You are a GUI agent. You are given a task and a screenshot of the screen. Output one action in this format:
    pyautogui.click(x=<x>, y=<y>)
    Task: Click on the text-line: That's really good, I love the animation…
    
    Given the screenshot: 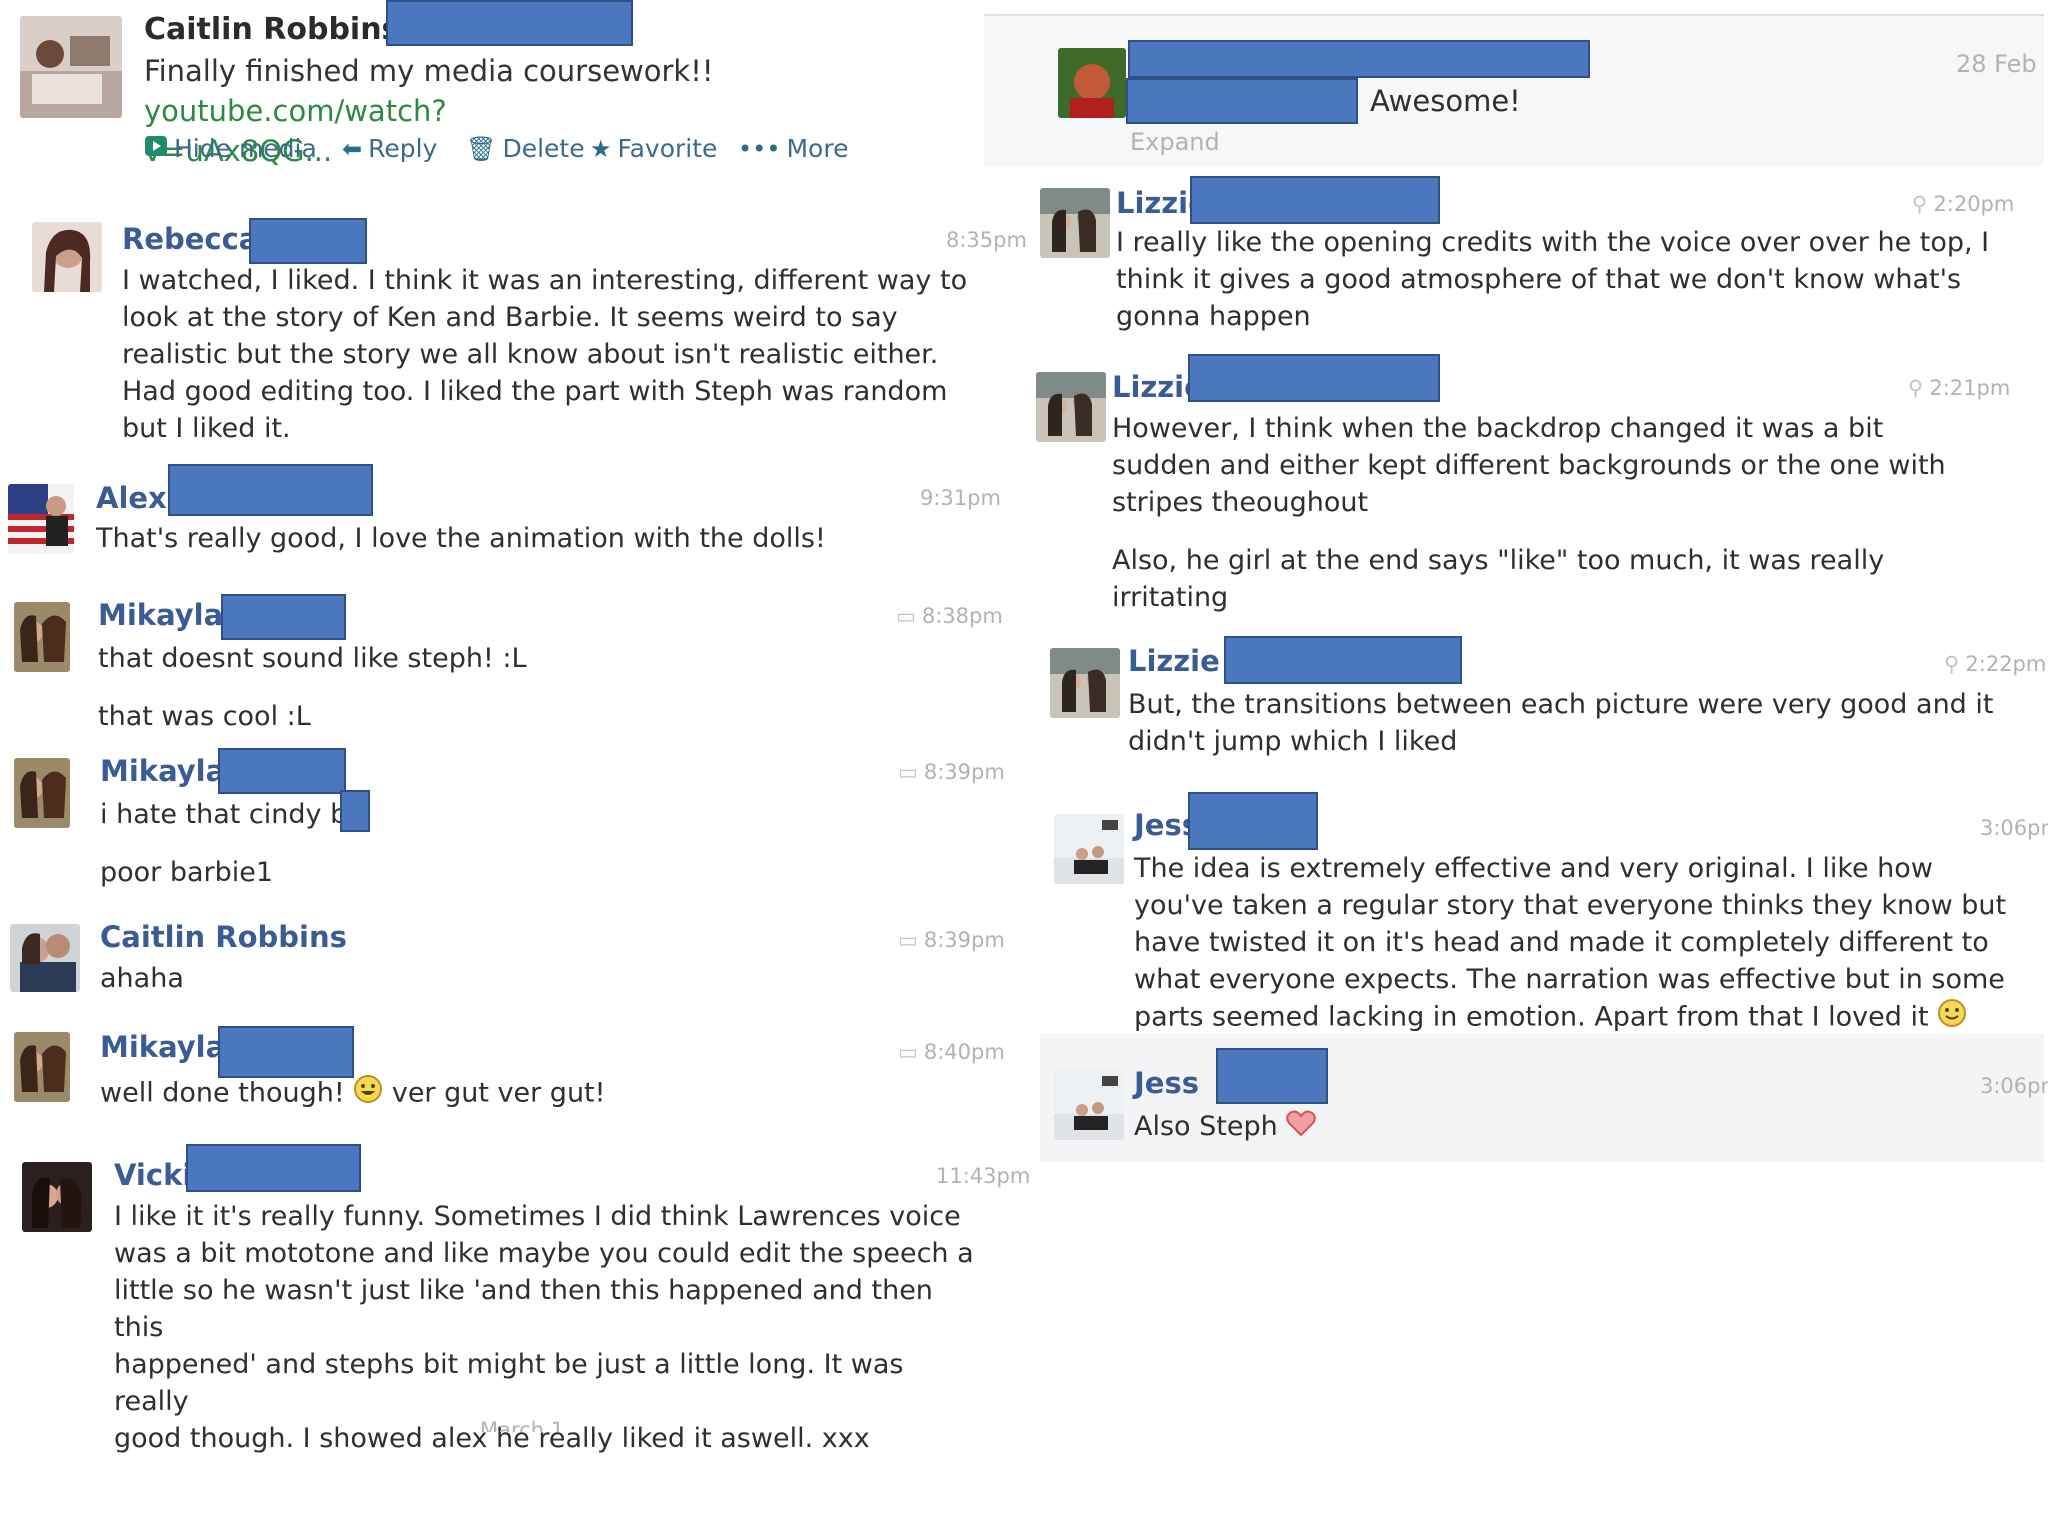 What is the action you would take?
    pyautogui.click(x=461, y=538)
    